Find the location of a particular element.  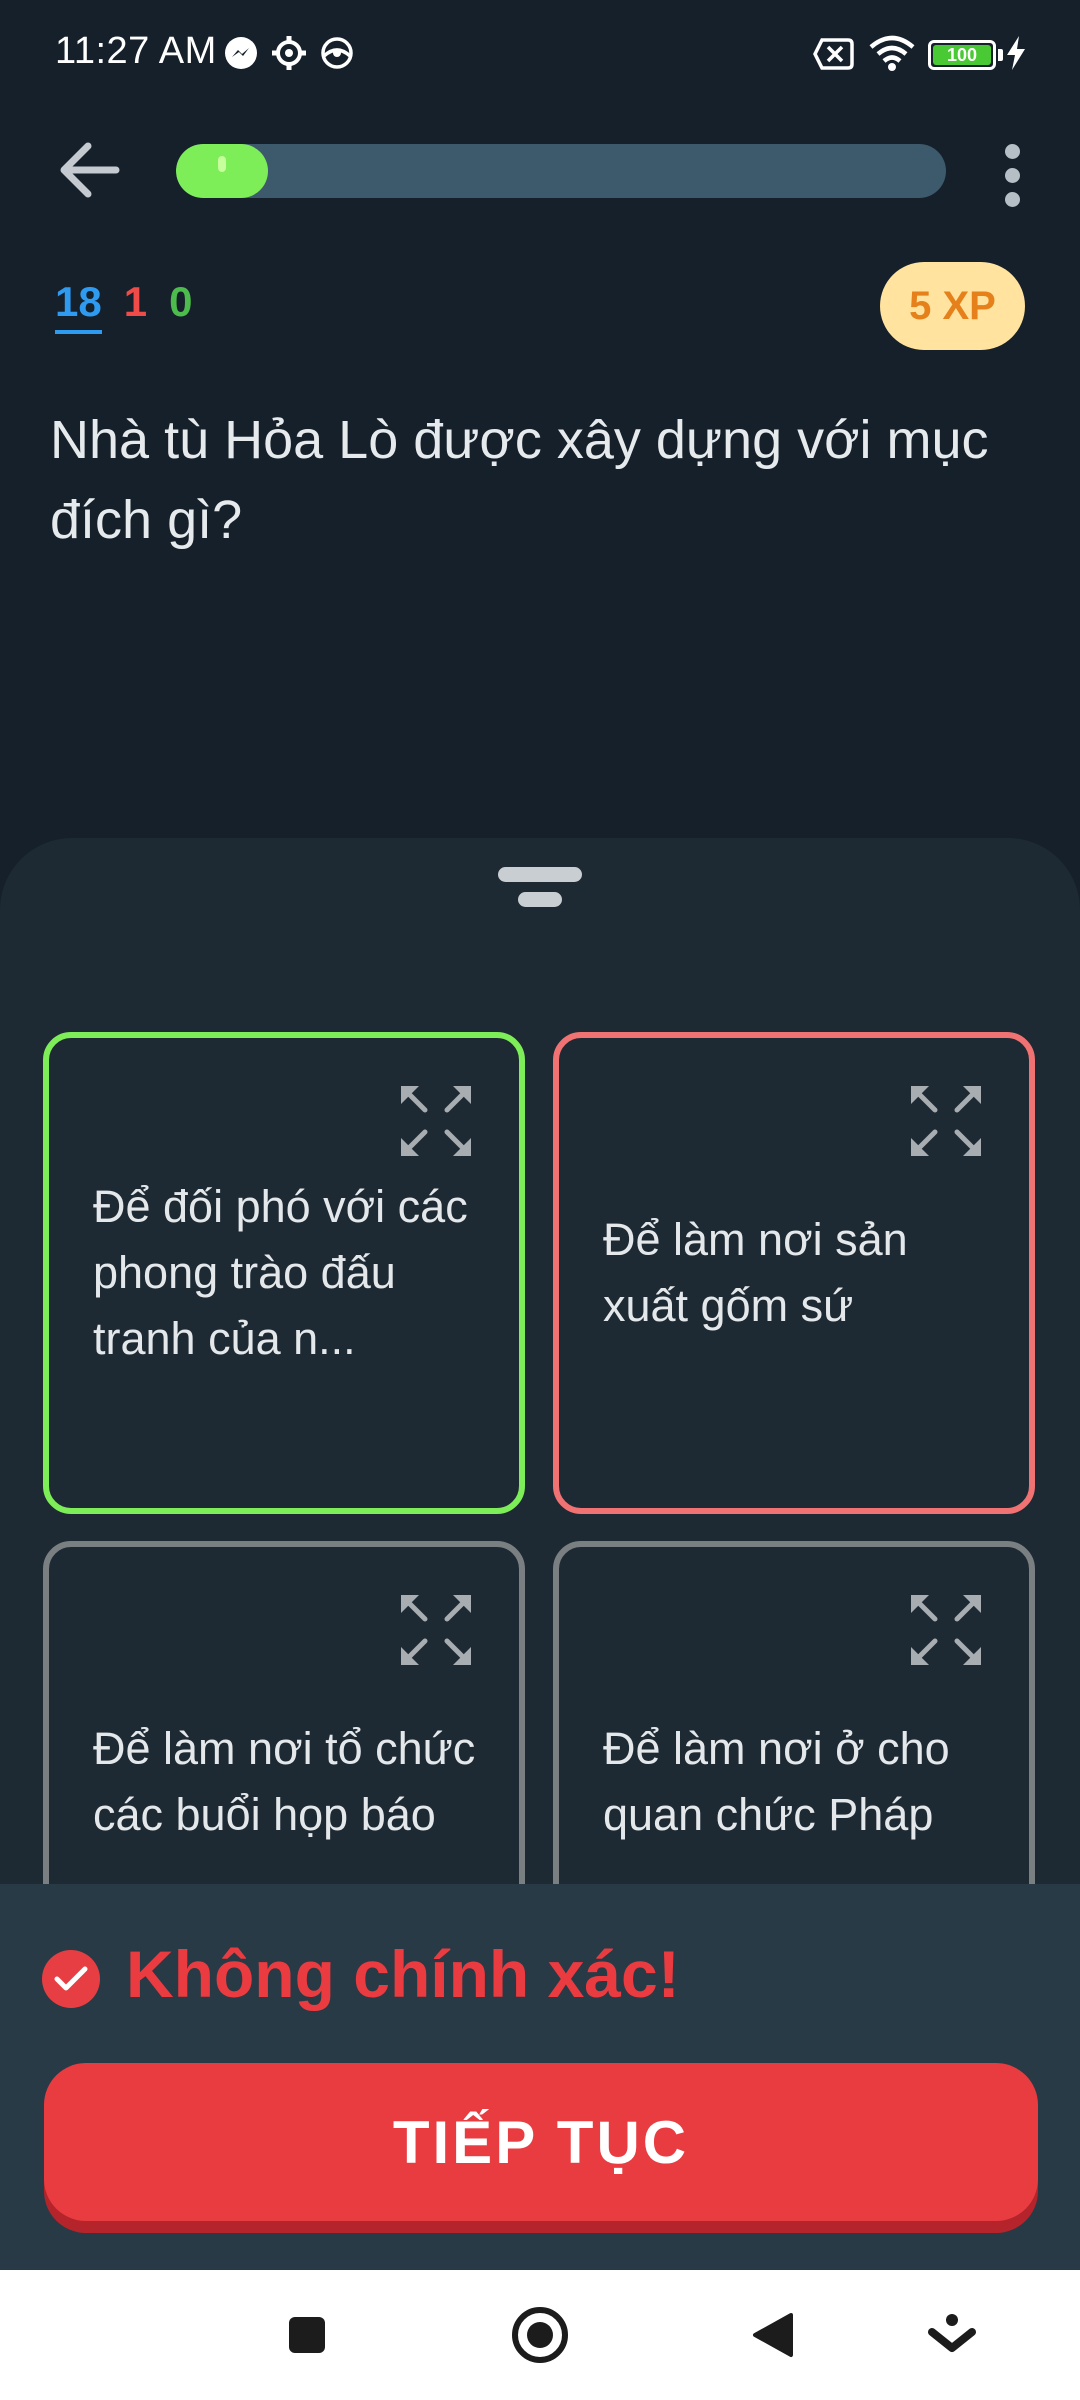

progress-shine is located at coordinates (222, 164).